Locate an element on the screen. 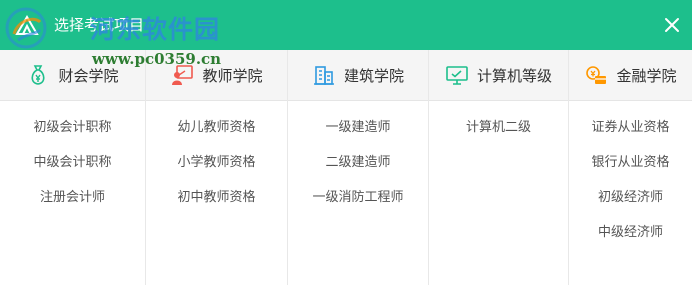 This screenshot has width=692, height=285. exam-list: 证券从业资格 银行从业资格 初级经济师 中级经济师 is located at coordinates (630, 172).